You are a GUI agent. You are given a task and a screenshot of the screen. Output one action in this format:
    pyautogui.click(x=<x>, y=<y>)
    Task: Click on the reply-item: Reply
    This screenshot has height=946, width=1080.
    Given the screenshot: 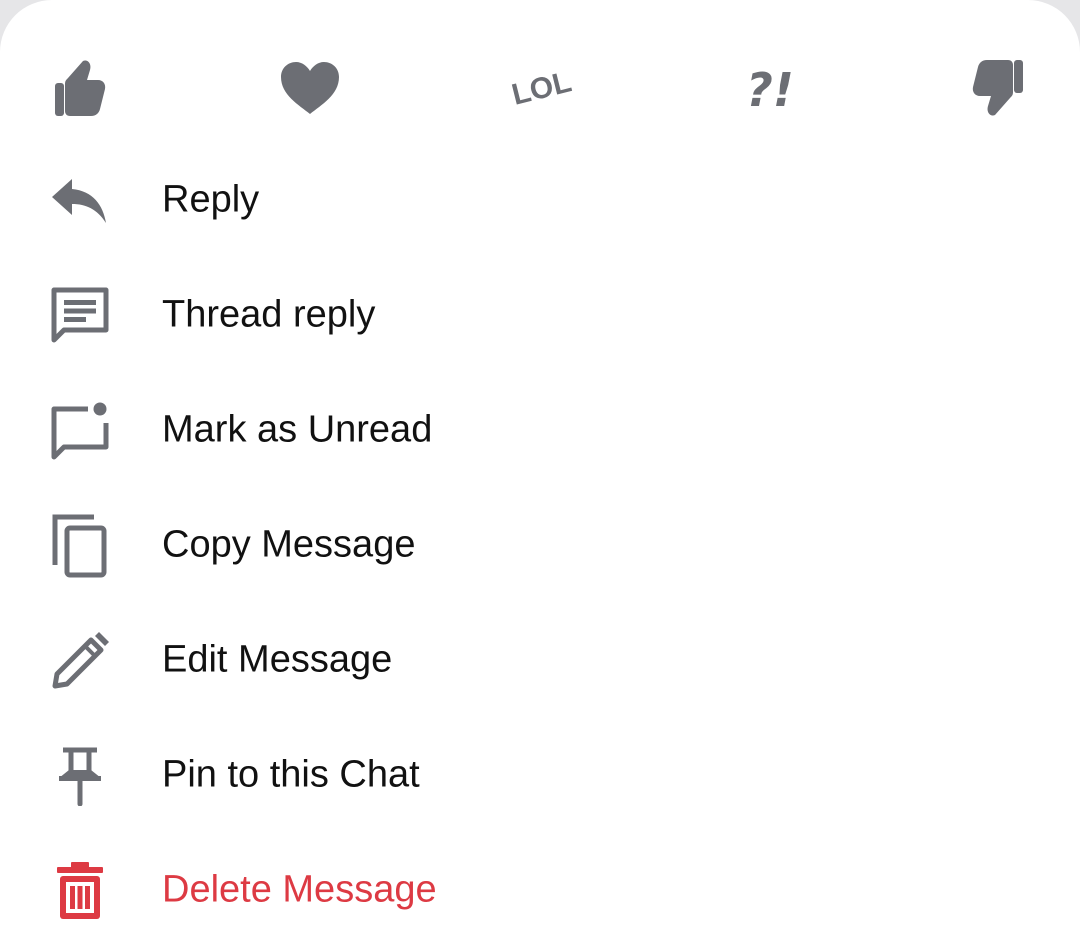 What is the action you would take?
    pyautogui.click(x=540, y=200)
    